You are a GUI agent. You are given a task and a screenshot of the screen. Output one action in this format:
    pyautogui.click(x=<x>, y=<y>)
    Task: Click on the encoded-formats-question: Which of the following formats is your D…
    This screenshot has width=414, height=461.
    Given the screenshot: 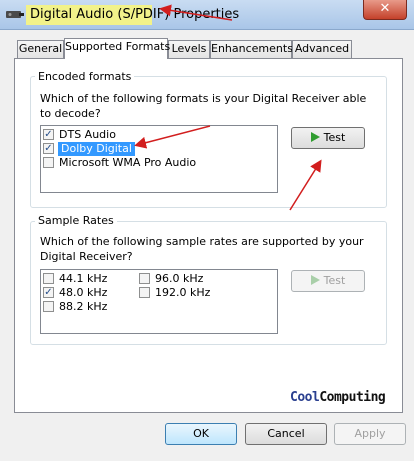 What is the action you would take?
    pyautogui.click(x=203, y=106)
    